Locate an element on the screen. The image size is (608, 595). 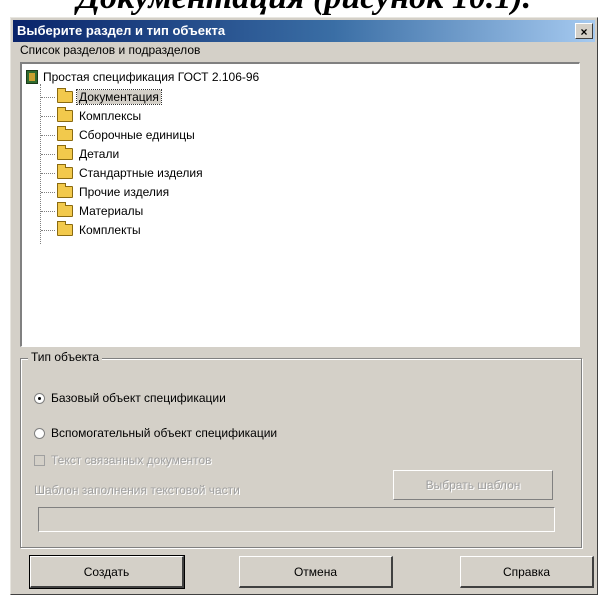
tree-item-label: Материалы is located at coordinates (111, 211).